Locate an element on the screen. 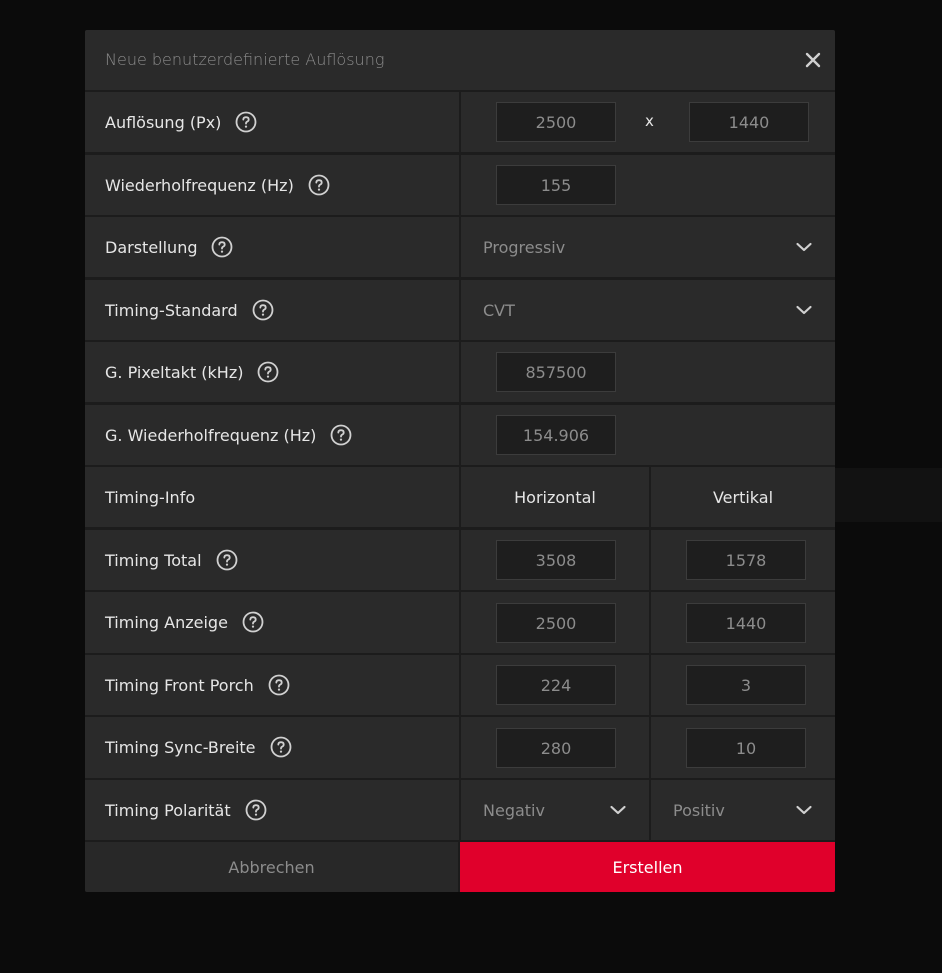 Image resolution: width=942 pixels, height=973 pixels. row-front-porch-label-cell: Timing Front Porch is located at coordinates (272, 685).